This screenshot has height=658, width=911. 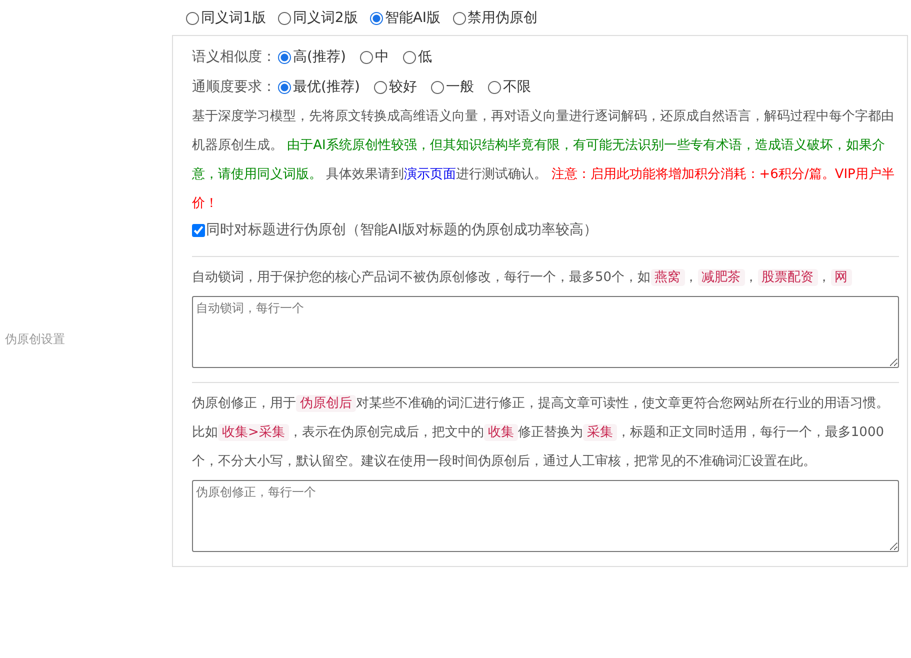 I want to click on radio-option: 不限, so click(x=509, y=87).